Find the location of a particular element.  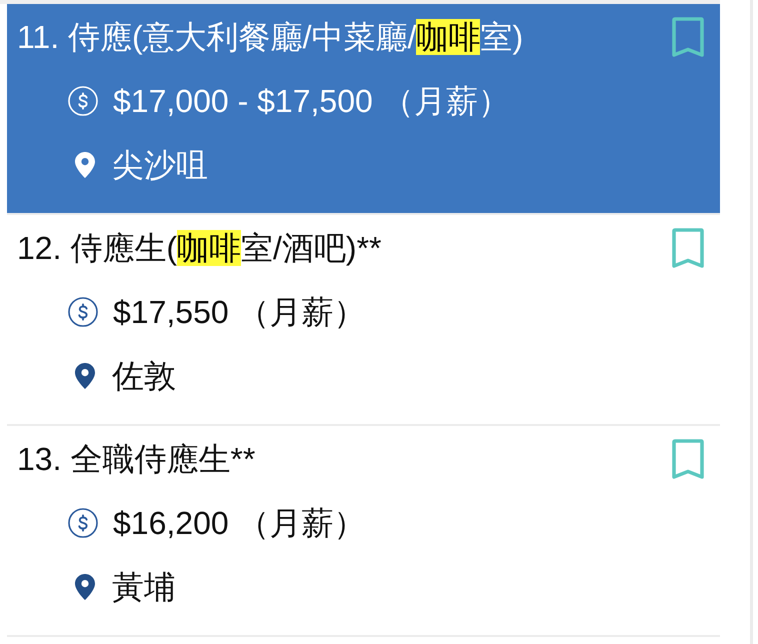

salary-amount: $17,550 is located at coordinates (171, 312).